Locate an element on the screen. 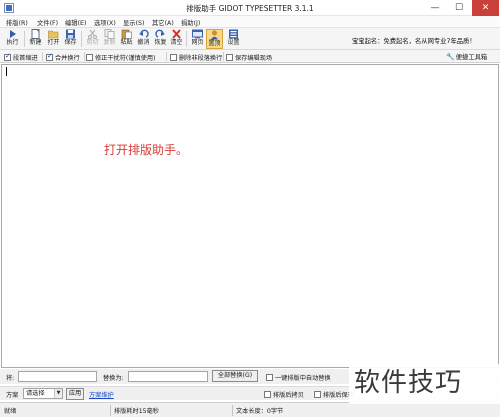  cut-icon is located at coordinates (92, 34).